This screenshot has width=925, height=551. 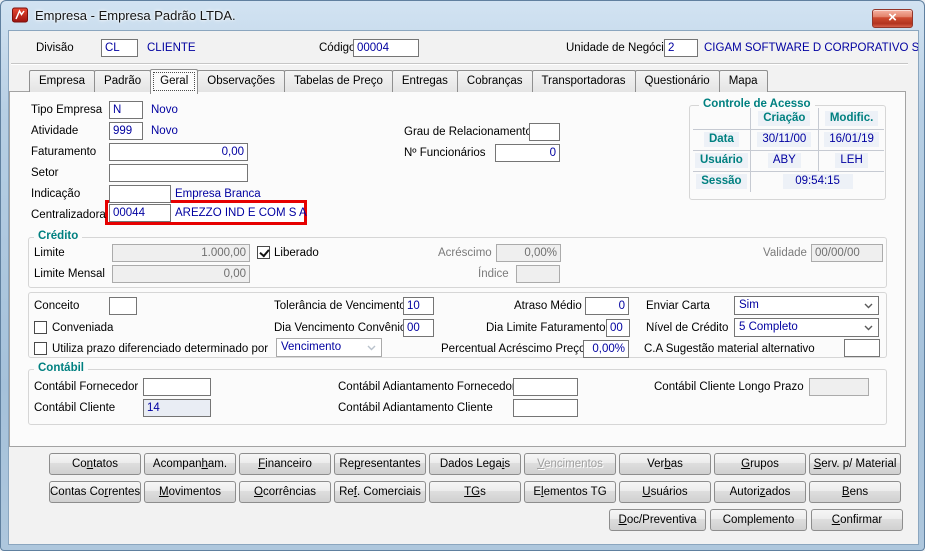 What do you see at coordinates (218, 194) in the screenshot?
I see `indicacao-desc: Empresa Branca` at bounding box center [218, 194].